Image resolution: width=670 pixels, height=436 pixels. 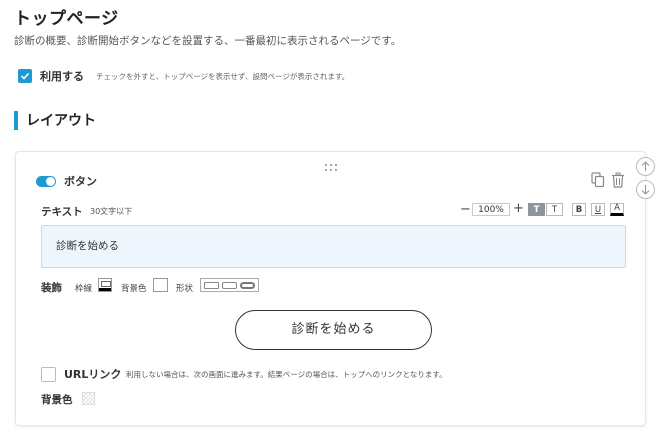 What do you see at coordinates (491, 209) in the screenshot?
I see `zoom-value: 100%` at bounding box center [491, 209].